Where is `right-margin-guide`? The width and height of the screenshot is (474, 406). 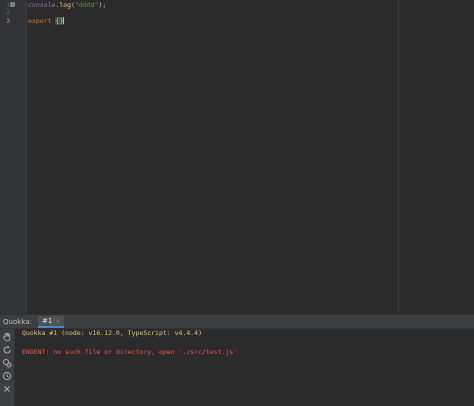 right-margin-guide is located at coordinates (398, 157).